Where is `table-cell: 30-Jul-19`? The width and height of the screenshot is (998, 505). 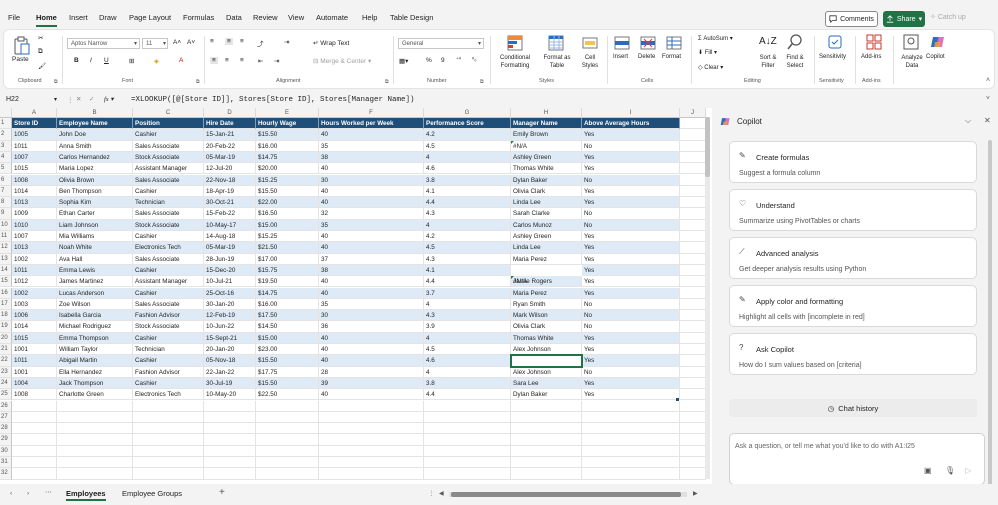 table-cell: 30-Jul-19 is located at coordinates (230, 383).